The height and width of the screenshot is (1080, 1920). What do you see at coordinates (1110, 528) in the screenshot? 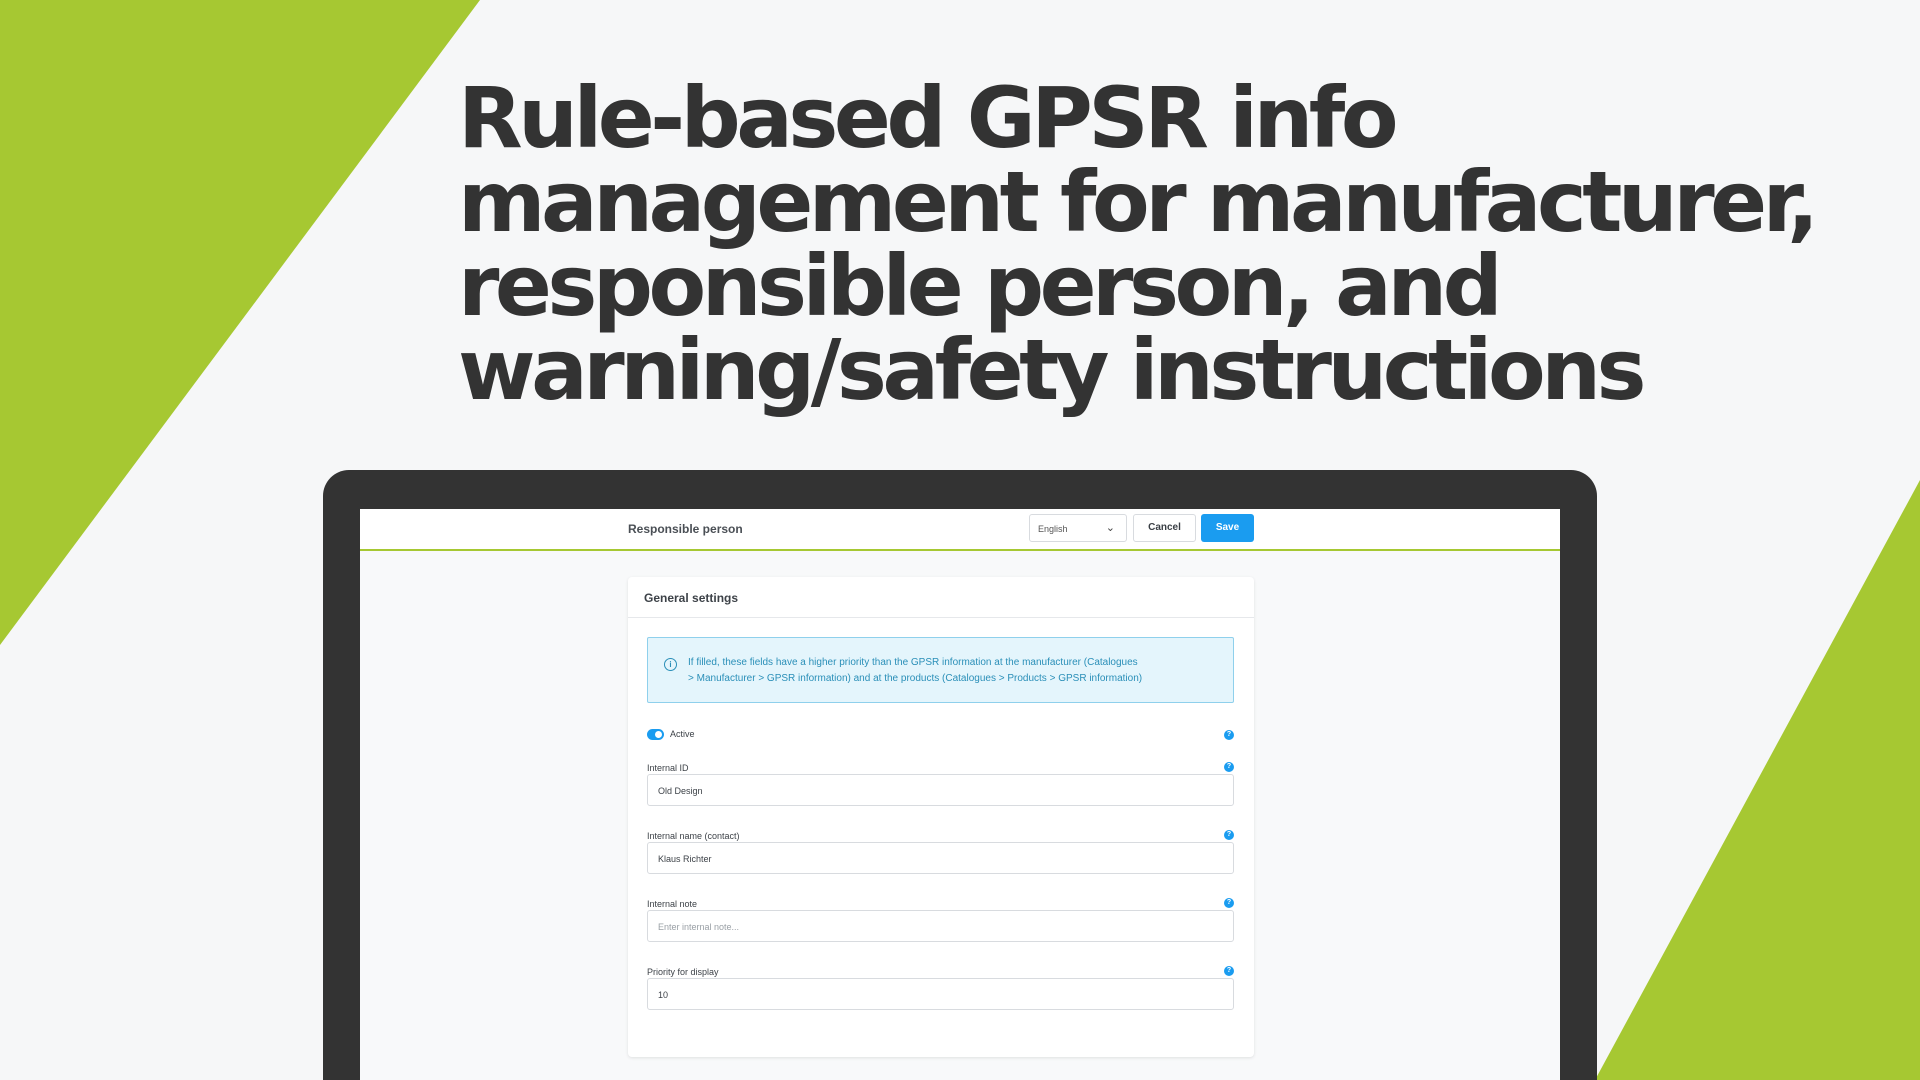
I see `chevron-down-icon: ⌄` at bounding box center [1110, 528].